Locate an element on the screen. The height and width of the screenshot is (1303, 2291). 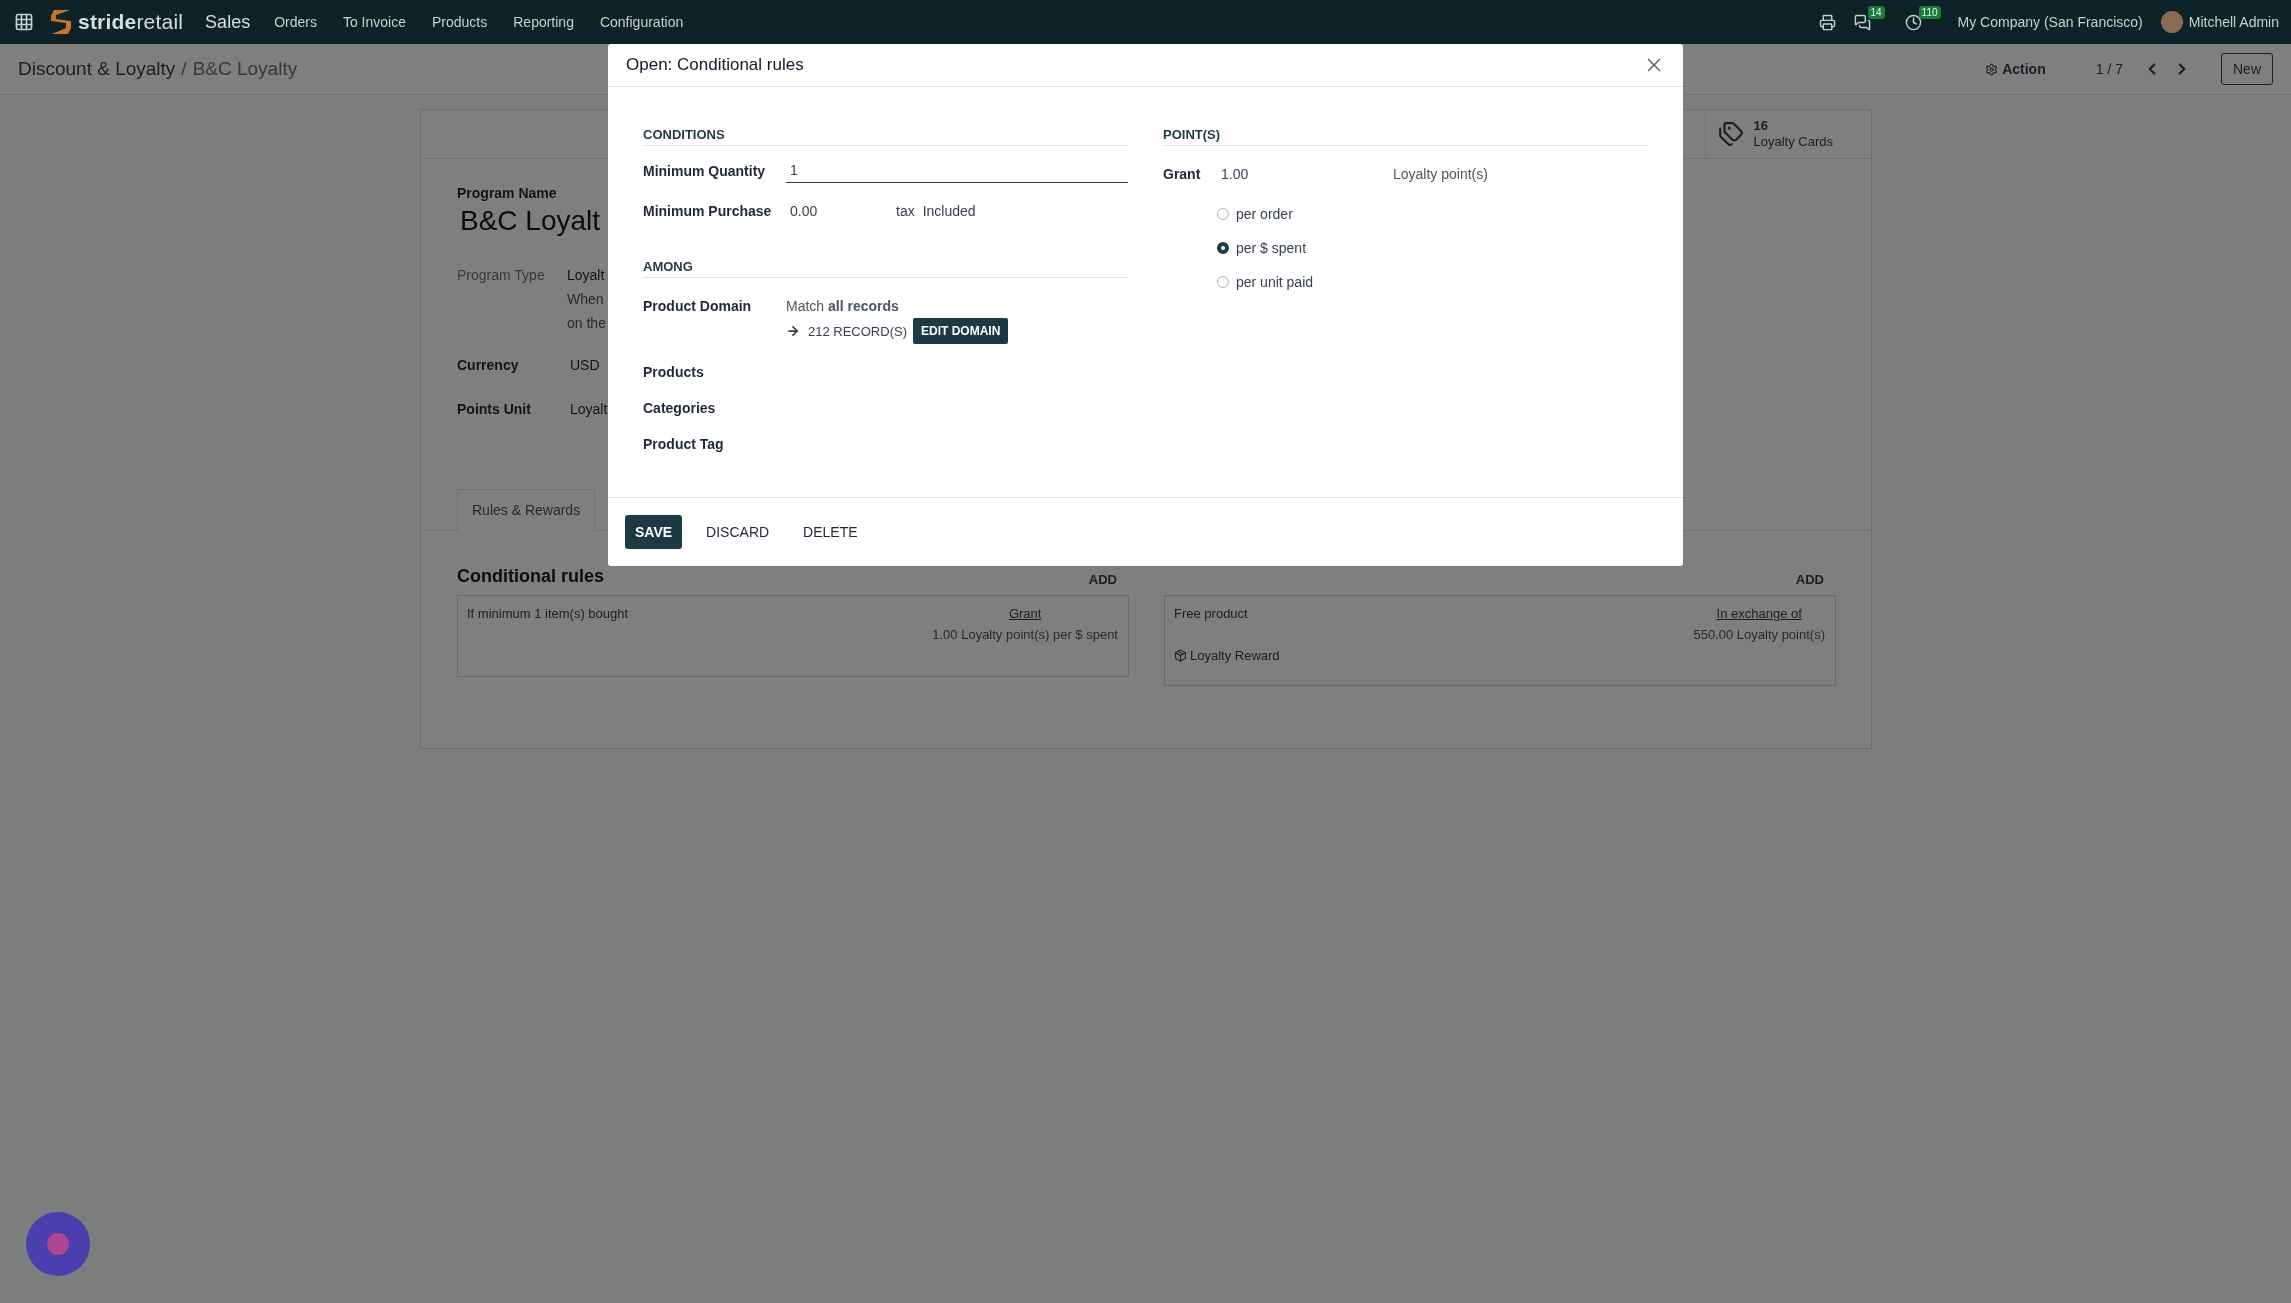
section-title: Conditional rules is located at coordinates (530, 576).